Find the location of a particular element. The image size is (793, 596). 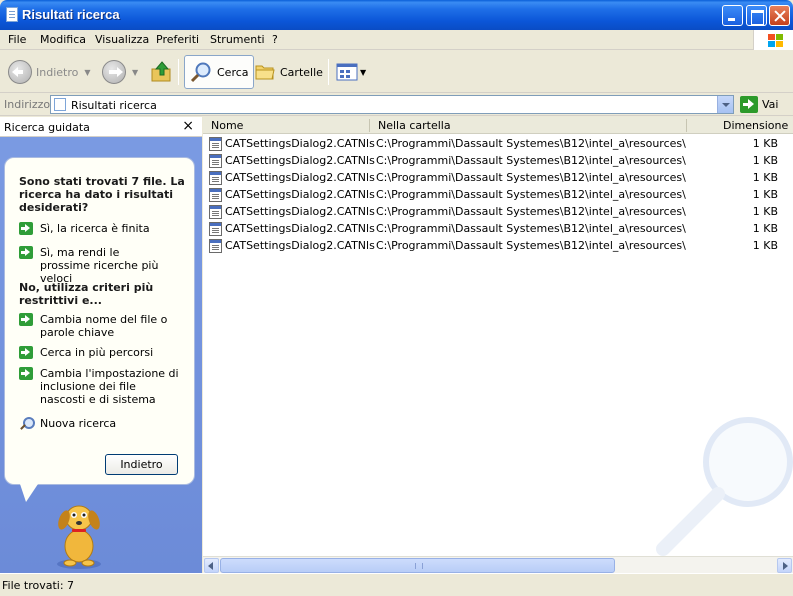

menu-modifica: Modifica is located at coordinates (63, 39).